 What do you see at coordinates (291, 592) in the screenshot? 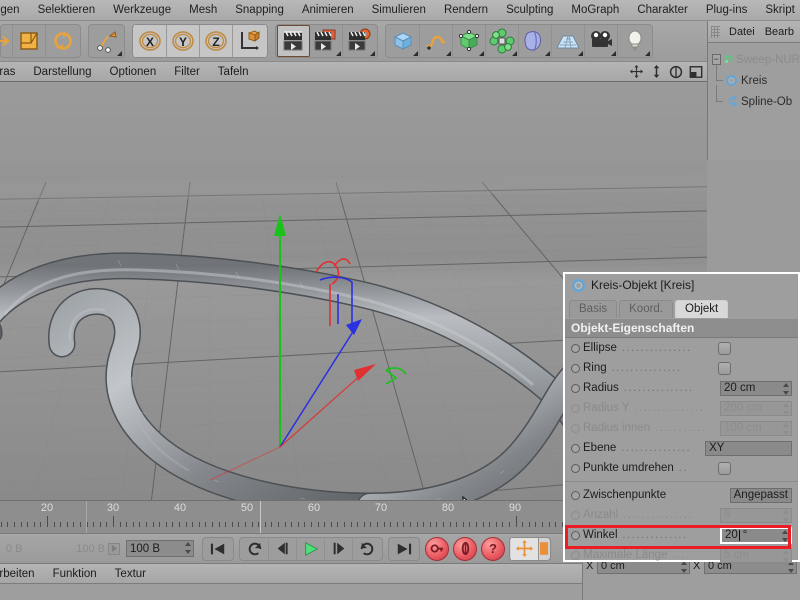
I see `material-list-area` at bounding box center [291, 592].